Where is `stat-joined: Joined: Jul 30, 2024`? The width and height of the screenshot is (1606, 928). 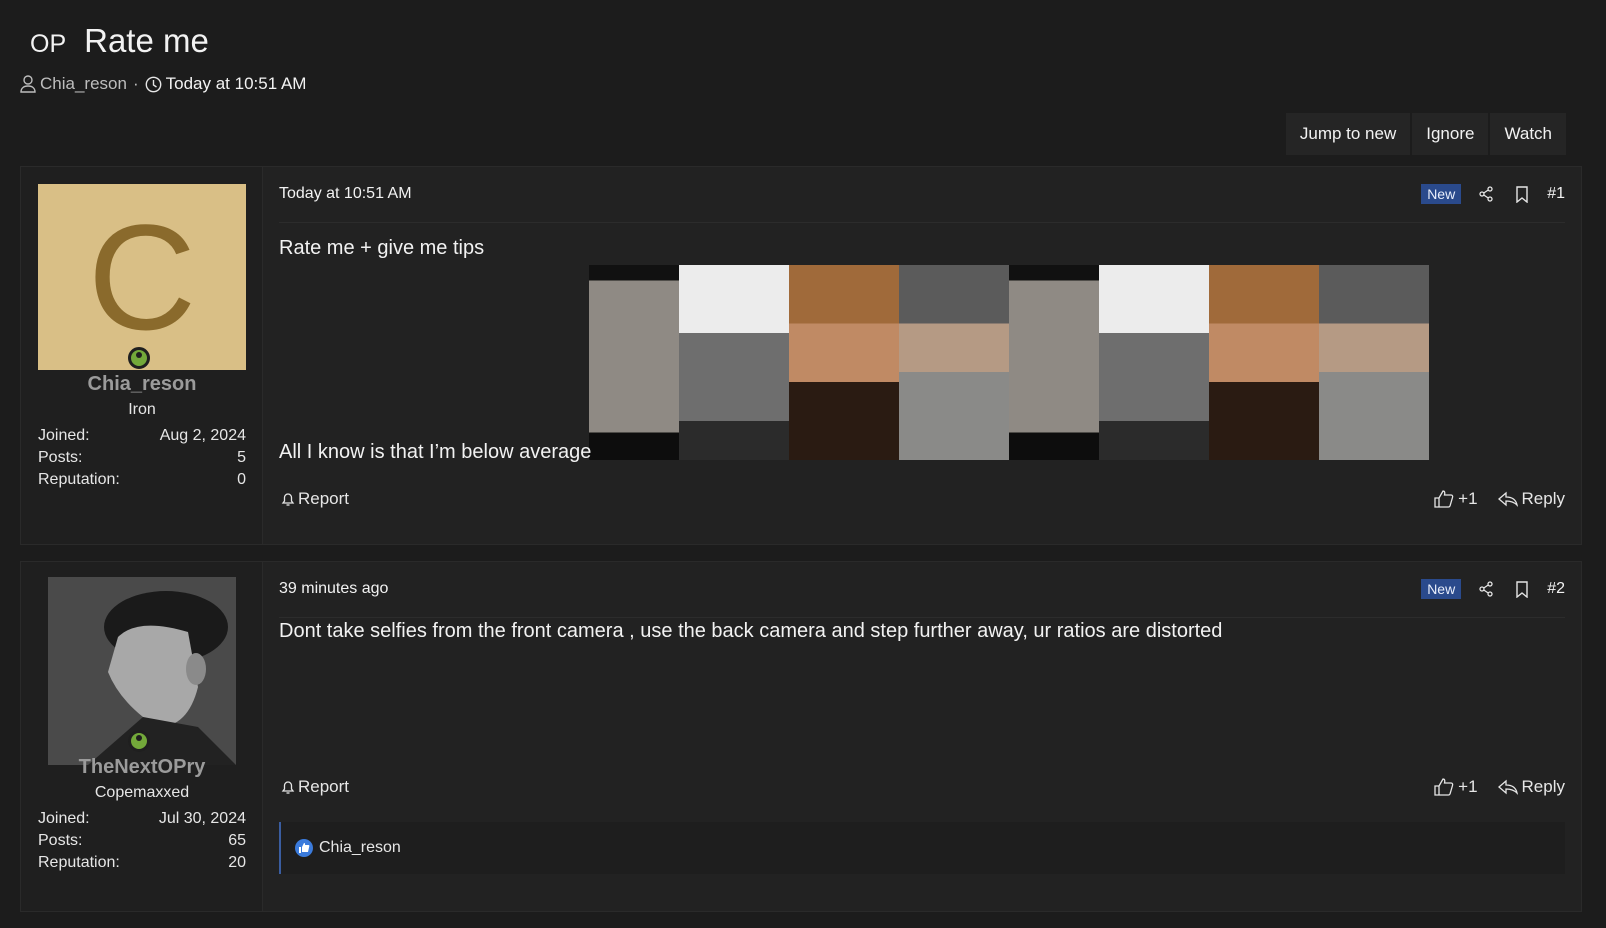 stat-joined: Joined: Jul 30, 2024 is located at coordinates (142, 821).